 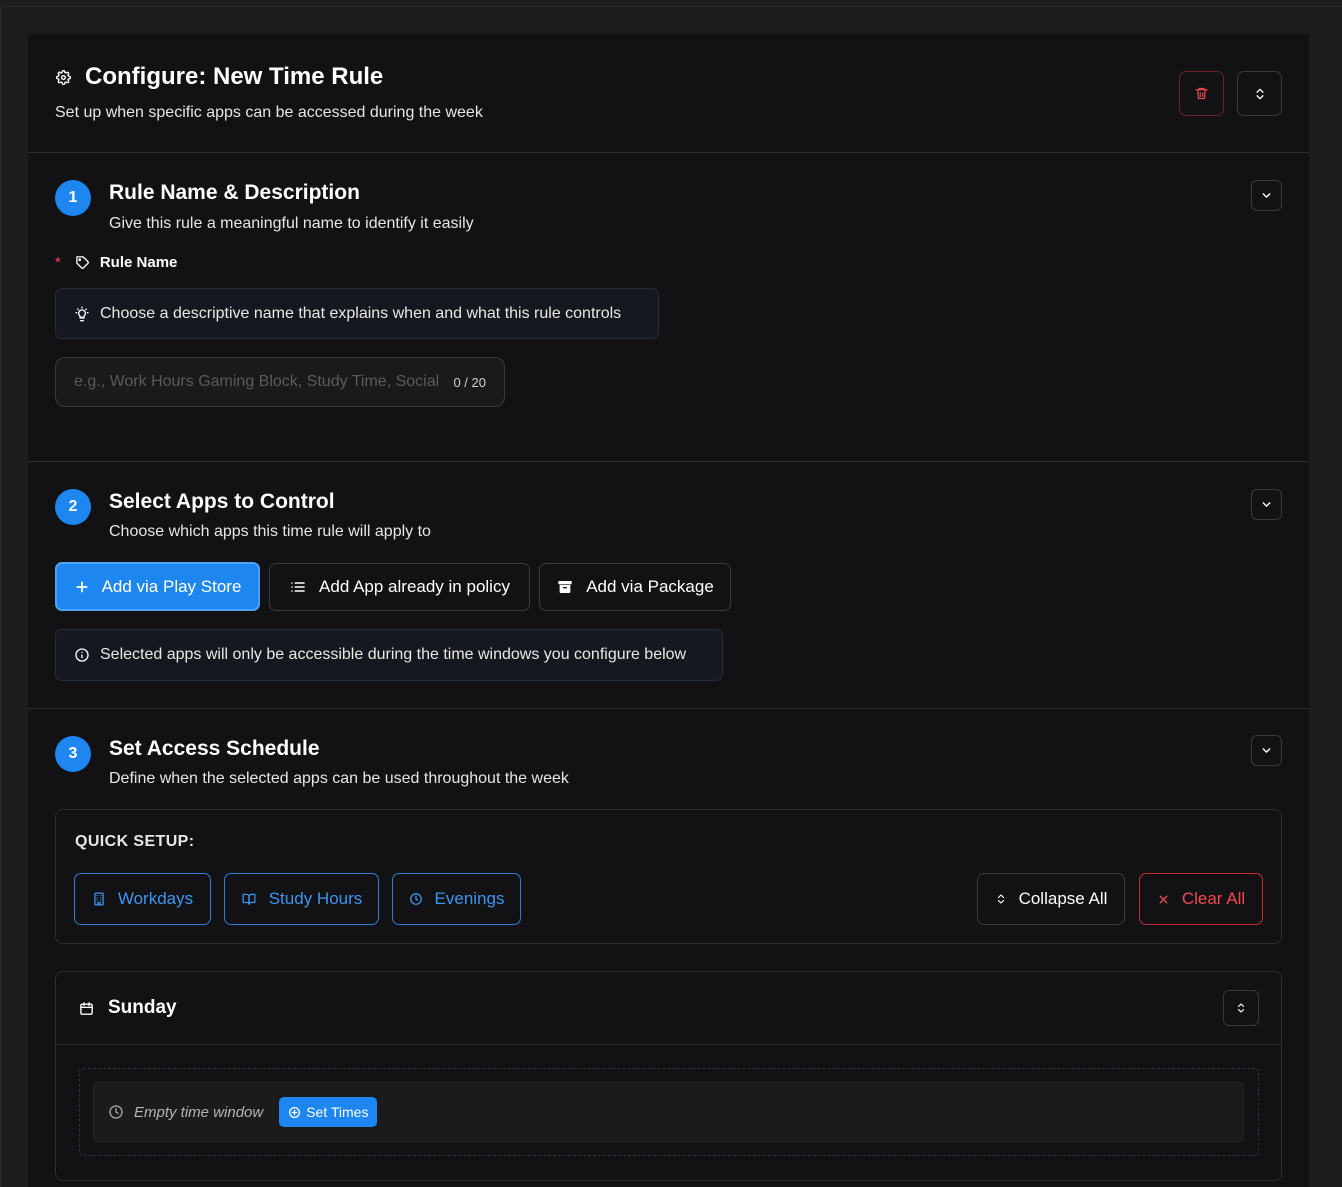 I want to click on expand-collapse-rule-button, so click(x=1259, y=93).